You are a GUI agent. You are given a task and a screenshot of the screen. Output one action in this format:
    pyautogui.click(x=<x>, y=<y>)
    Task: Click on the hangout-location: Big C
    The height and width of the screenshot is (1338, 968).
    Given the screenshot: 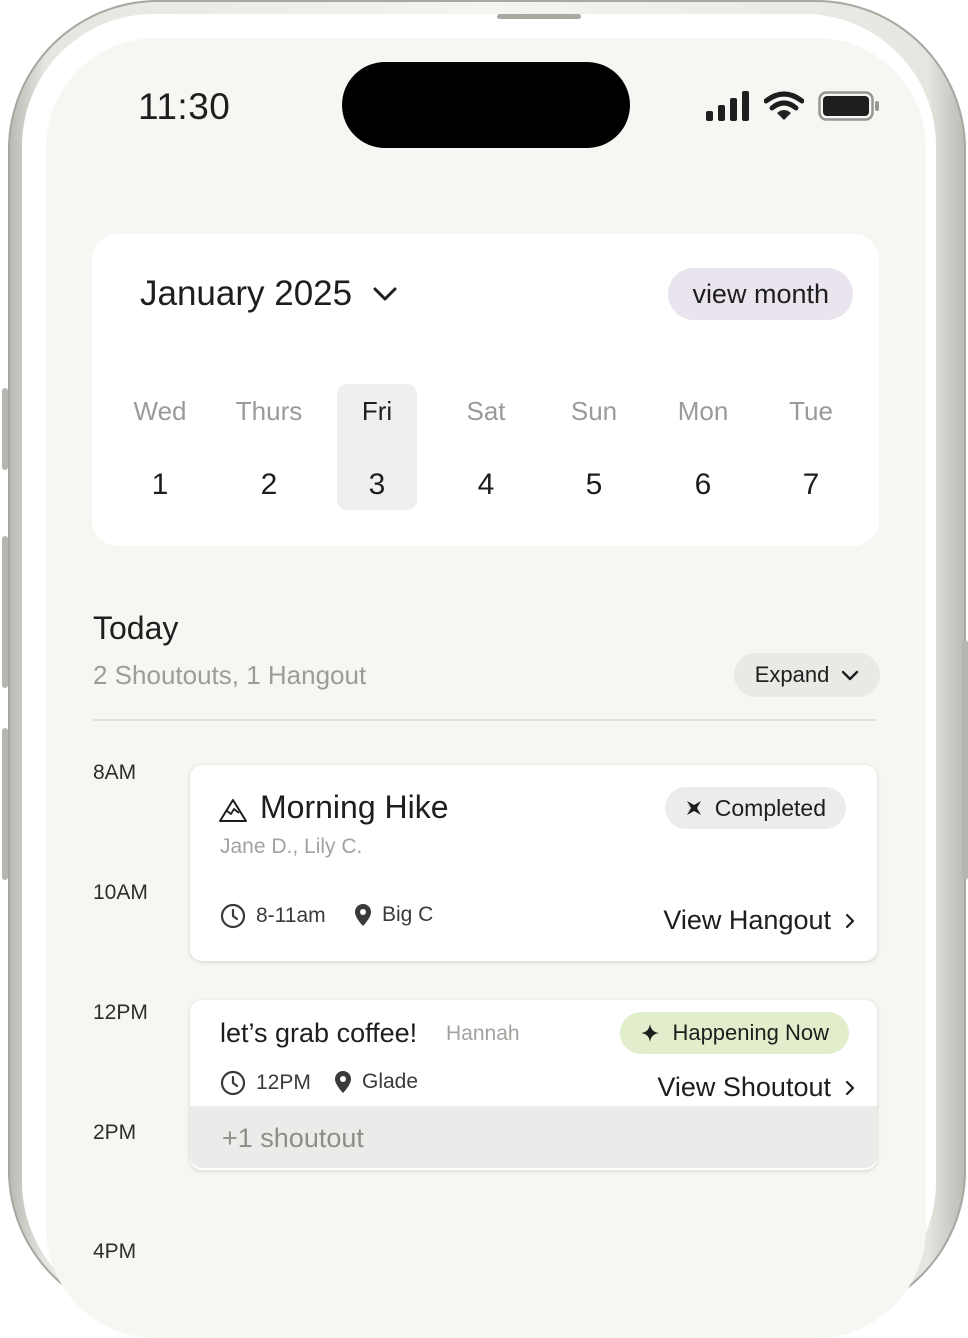 What is the action you would take?
    pyautogui.click(x=393, y=915)
    